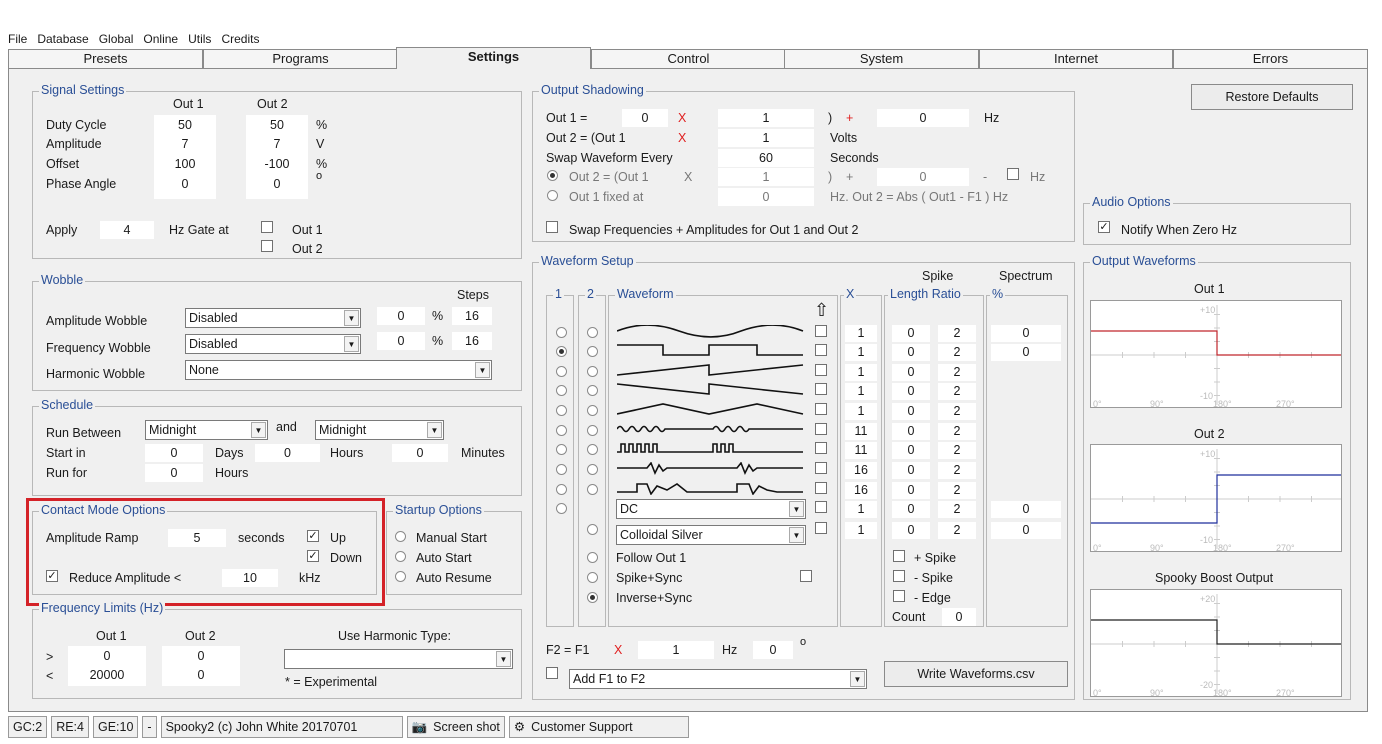 The height and width of the screenshot is (744, 1382). Describe the element at coordinates (472, 316) in the screenshot. I see `amplitude-wobble-steps: 16` at that location.